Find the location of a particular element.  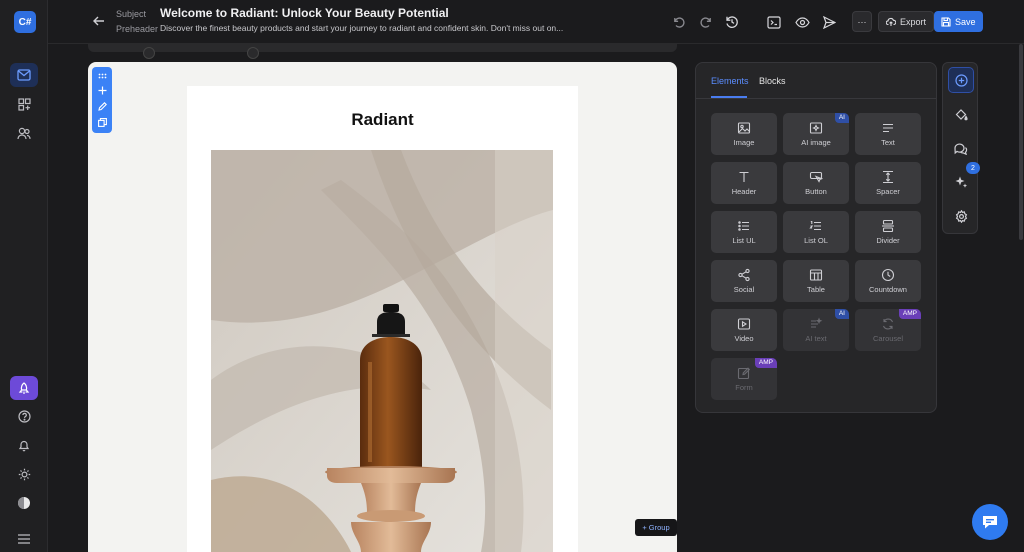

share-icon is located at coordinates (744, 275).